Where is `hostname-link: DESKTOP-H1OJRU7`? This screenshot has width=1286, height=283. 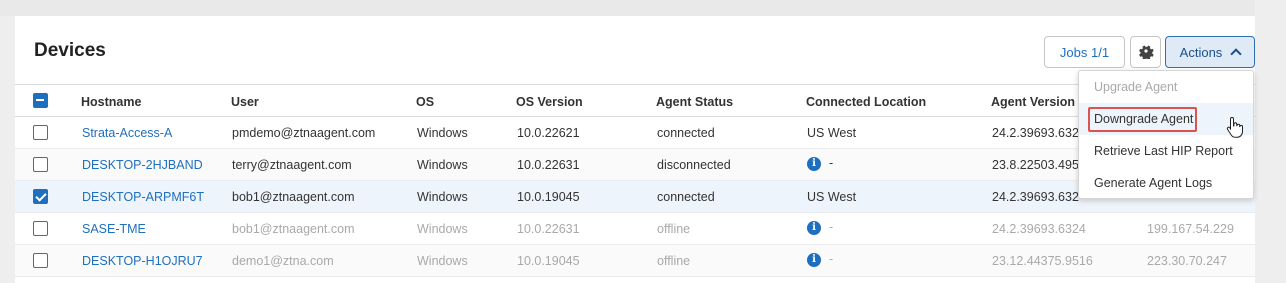 hostname-link: DESKTOP-H1OJRU7 is located at coordinates (142, 261).